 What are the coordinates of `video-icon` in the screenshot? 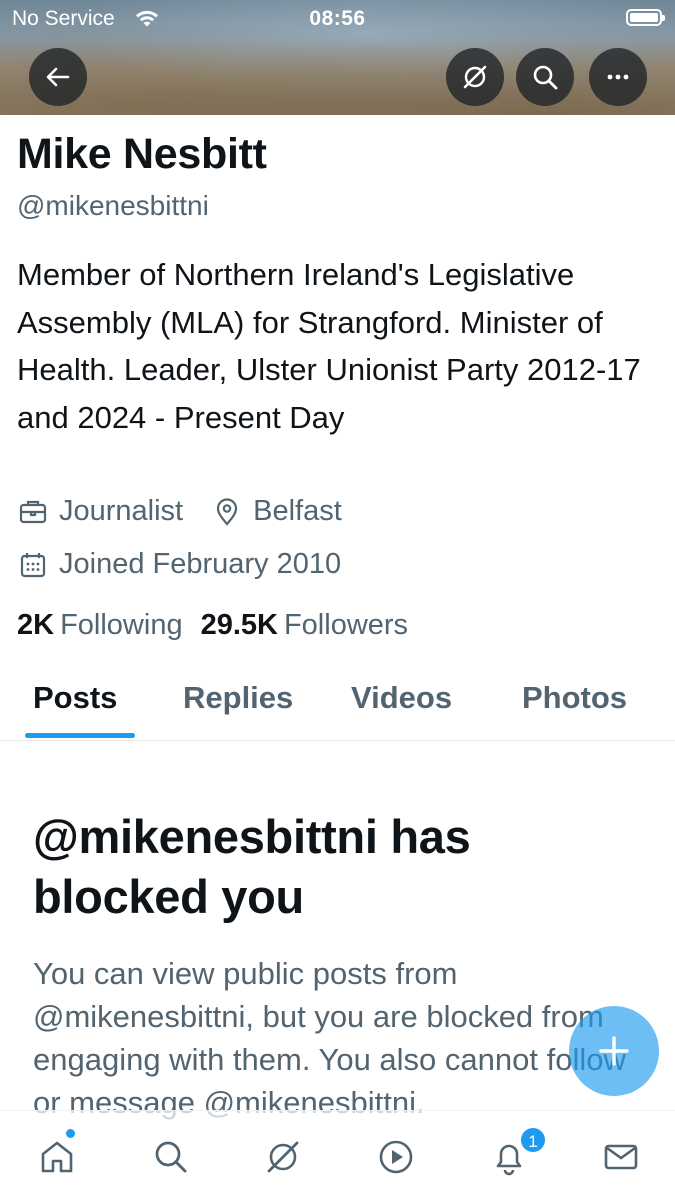 It's located at (396, 1157).